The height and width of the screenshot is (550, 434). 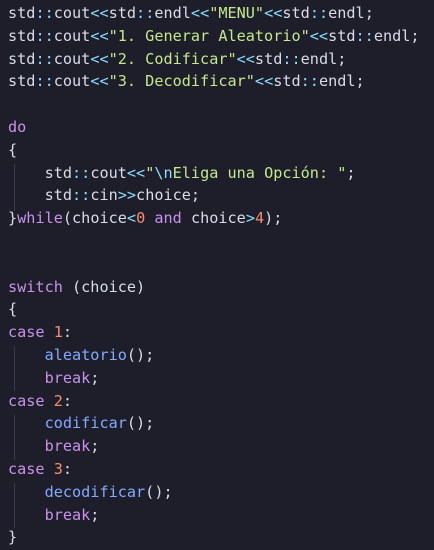 I want to click on code-line: decodificar();, so click(x=221, y=492).